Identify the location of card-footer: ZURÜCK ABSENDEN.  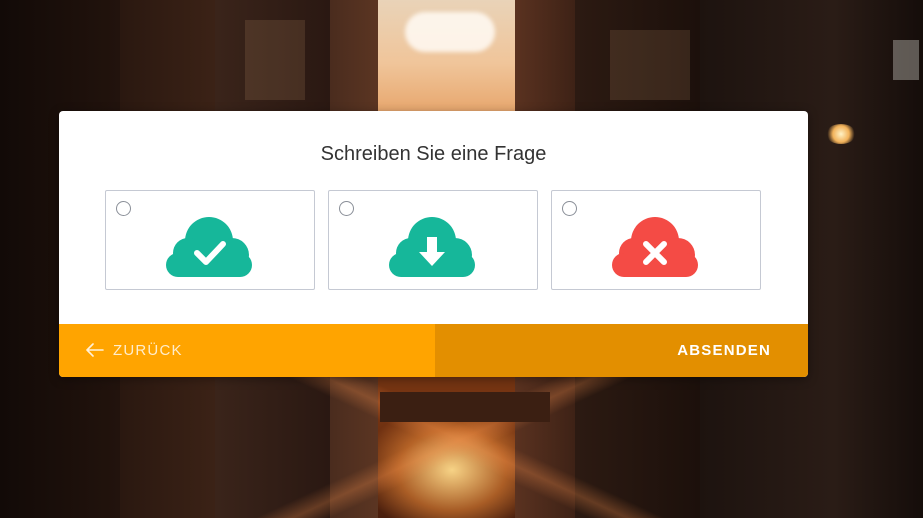
(433, 350).